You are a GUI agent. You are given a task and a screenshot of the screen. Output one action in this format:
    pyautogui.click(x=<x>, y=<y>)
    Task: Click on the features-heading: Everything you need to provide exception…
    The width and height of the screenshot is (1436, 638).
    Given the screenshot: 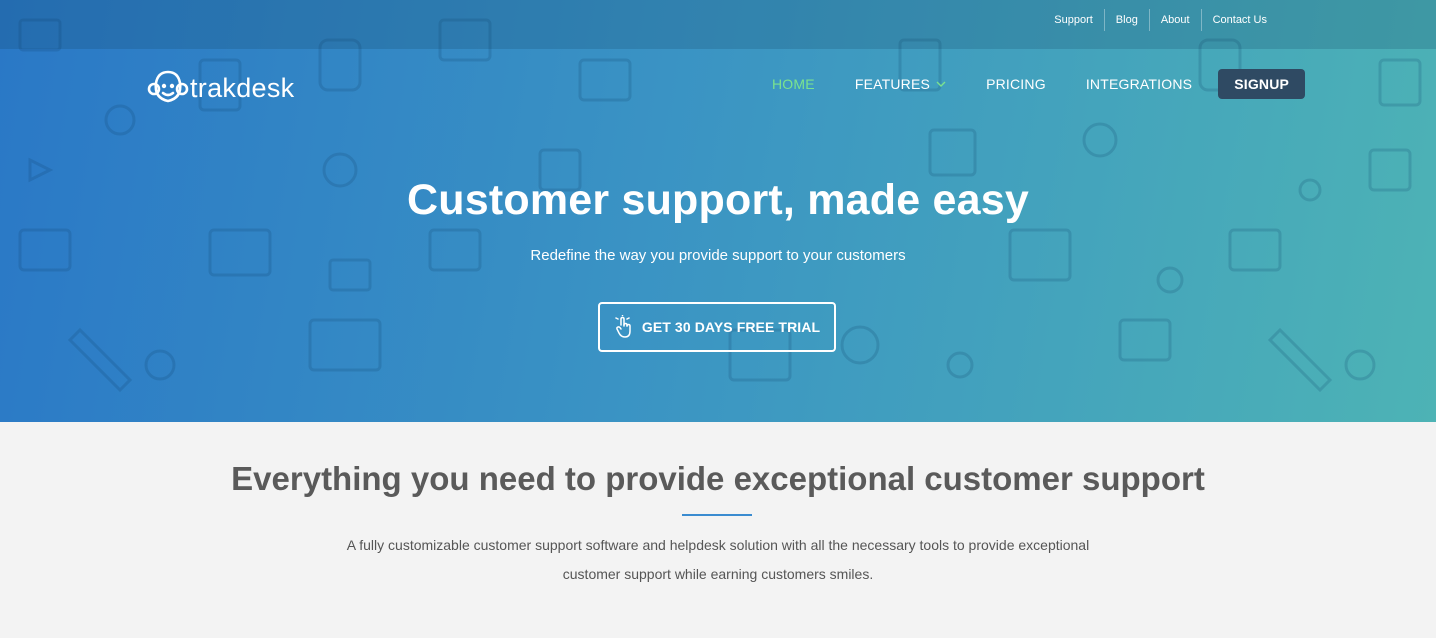 What is the action you would take?
    pyautogui.click(x=718, y=478)
    